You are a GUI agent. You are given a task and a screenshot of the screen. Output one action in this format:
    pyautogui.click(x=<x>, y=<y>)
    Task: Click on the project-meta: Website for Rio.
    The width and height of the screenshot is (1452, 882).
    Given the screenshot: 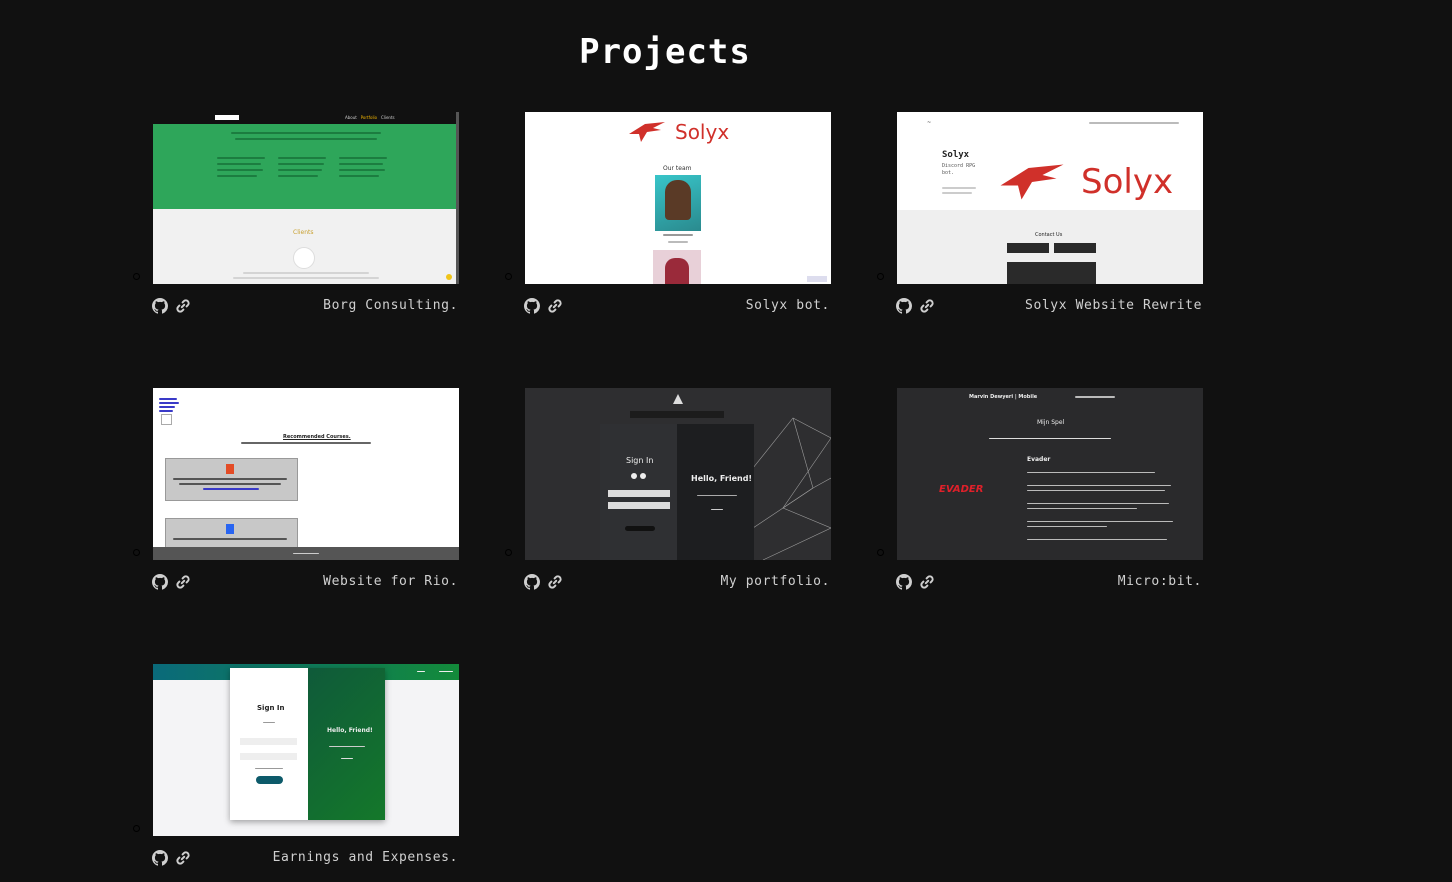 What is the action you would take?
    pyautogui.click(x=305, y=583)
    